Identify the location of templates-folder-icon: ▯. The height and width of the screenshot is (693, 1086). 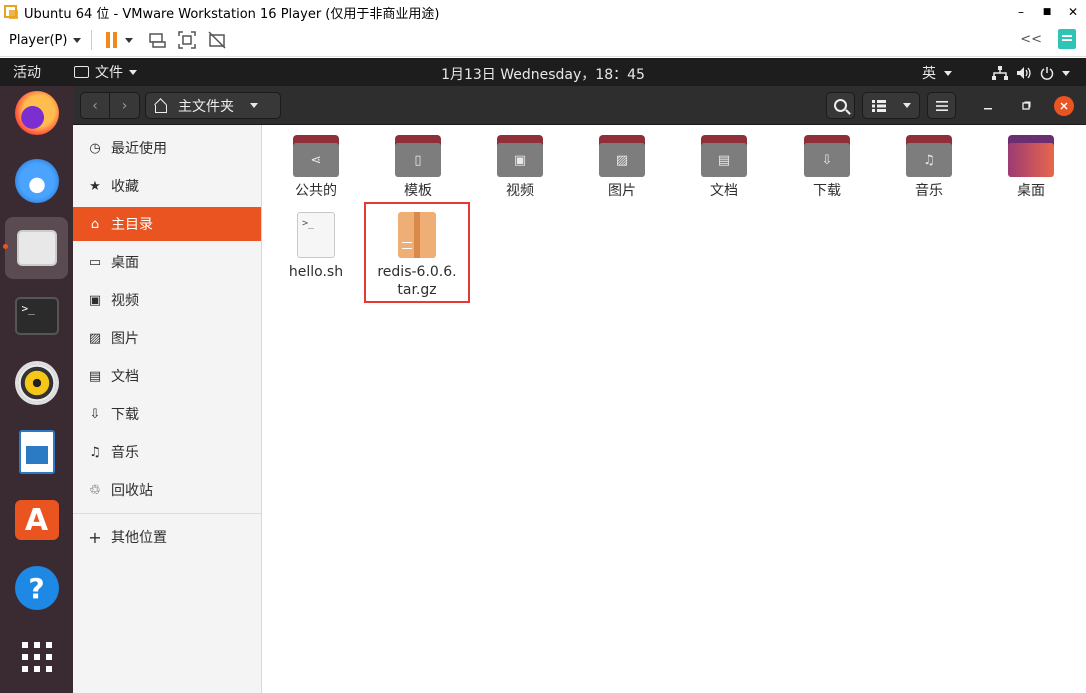
(418, 156).